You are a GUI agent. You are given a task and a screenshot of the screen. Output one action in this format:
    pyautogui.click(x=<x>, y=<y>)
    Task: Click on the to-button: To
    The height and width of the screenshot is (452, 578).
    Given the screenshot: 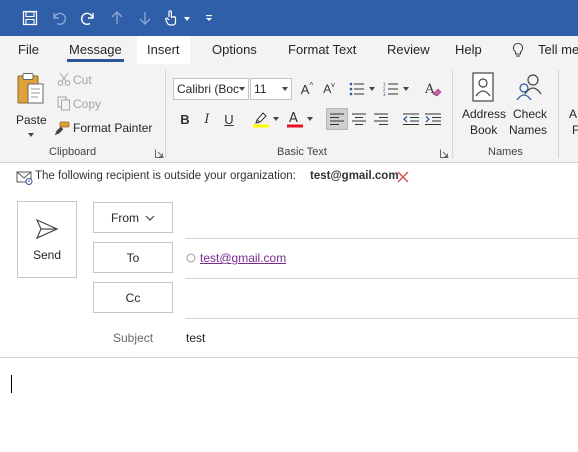 What is the action you would take?
    pyautogui.click(x=133, y=257)
    